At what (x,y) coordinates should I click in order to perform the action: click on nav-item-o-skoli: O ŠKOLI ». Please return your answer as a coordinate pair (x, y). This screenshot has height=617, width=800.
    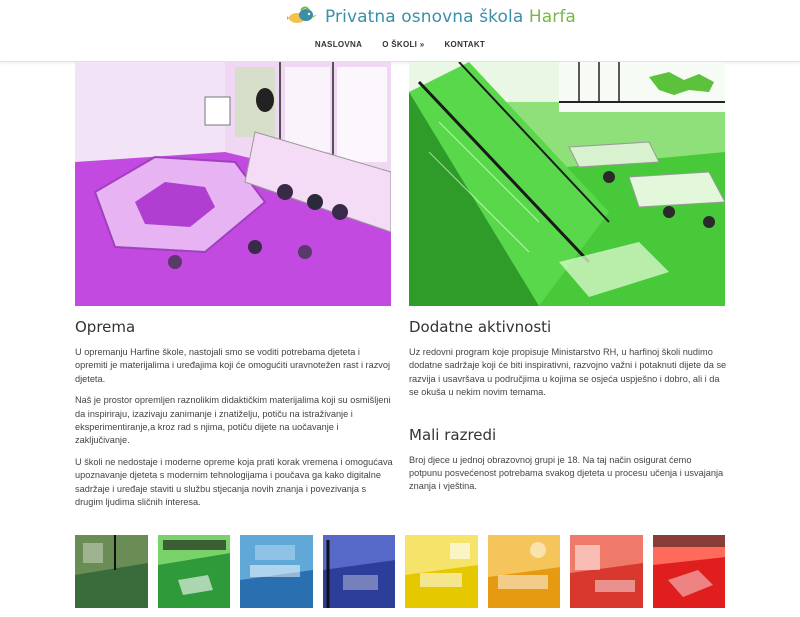
    Looking at the image, I should click on (403, 44).